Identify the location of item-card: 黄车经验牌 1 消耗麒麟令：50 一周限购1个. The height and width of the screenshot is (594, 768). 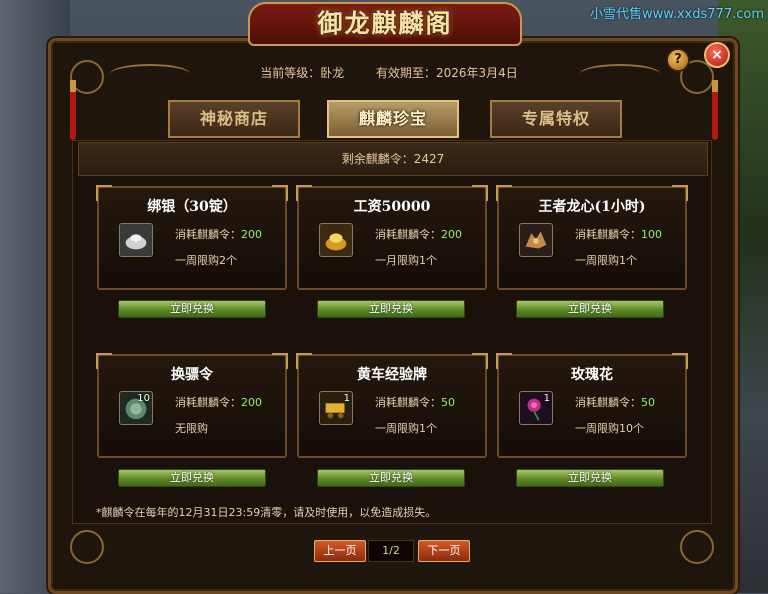
(392, 405).